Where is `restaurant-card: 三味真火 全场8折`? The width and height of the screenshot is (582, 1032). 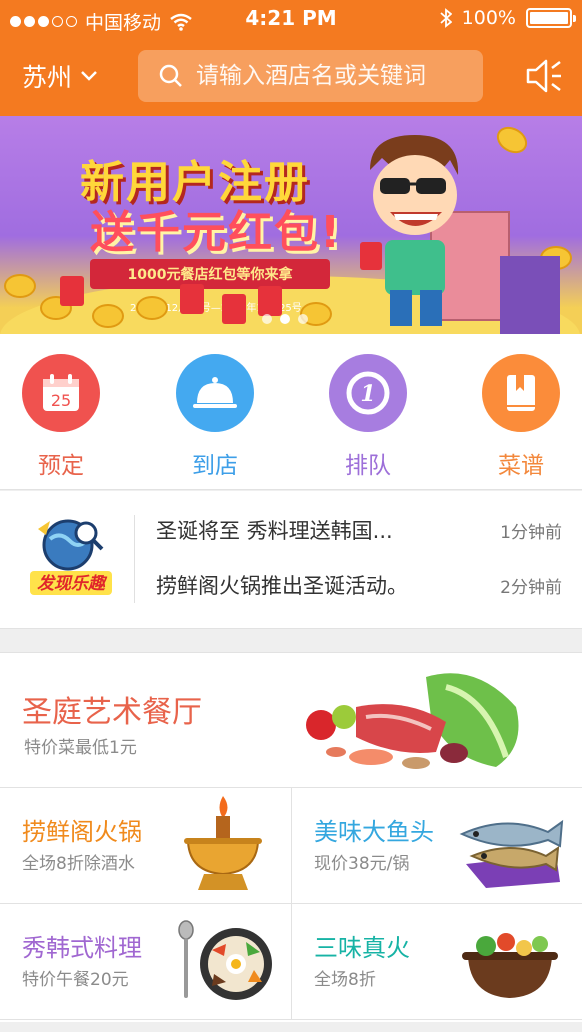
restaurant-card: 三味真火 全场8折 is located at coordinates (436, 962).